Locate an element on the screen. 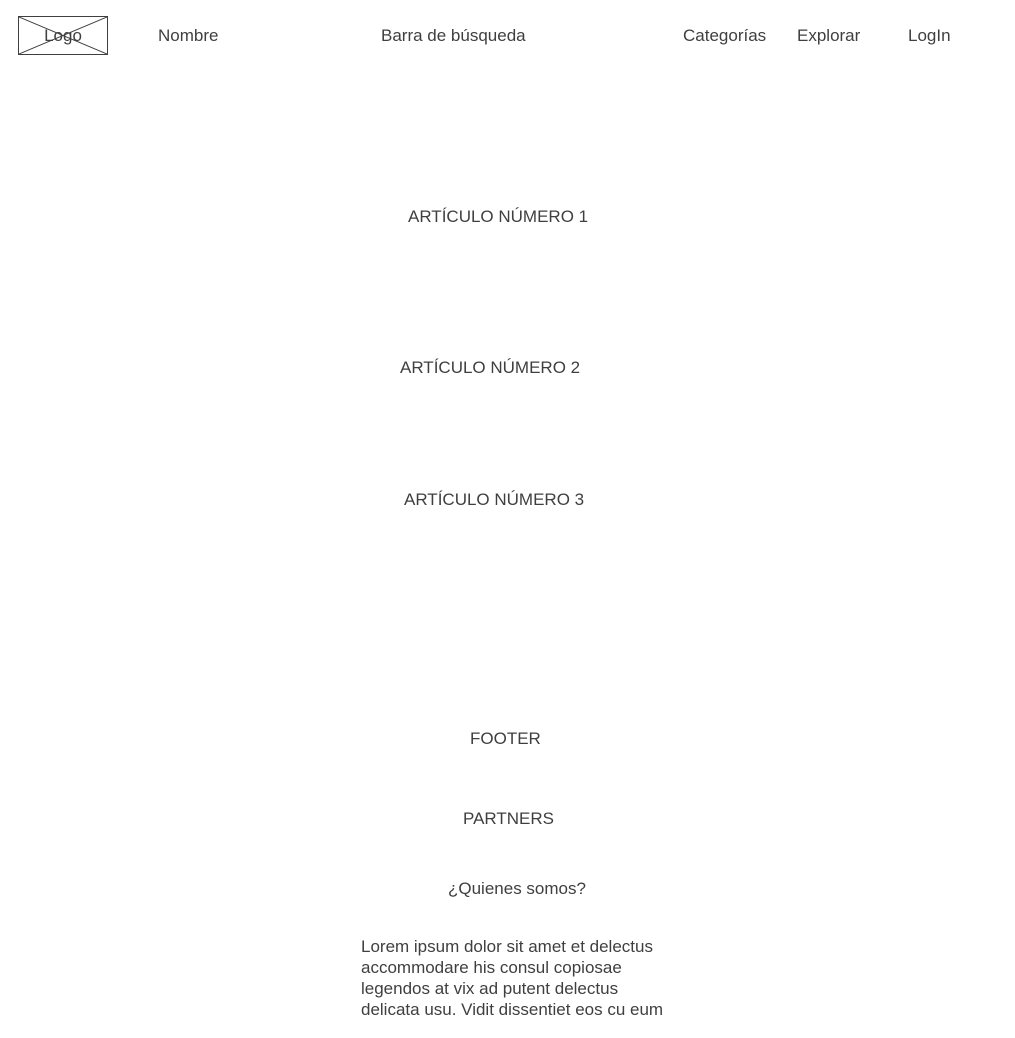  about-heading: ¿Quienes somos? is located at coordinates (517, 888).